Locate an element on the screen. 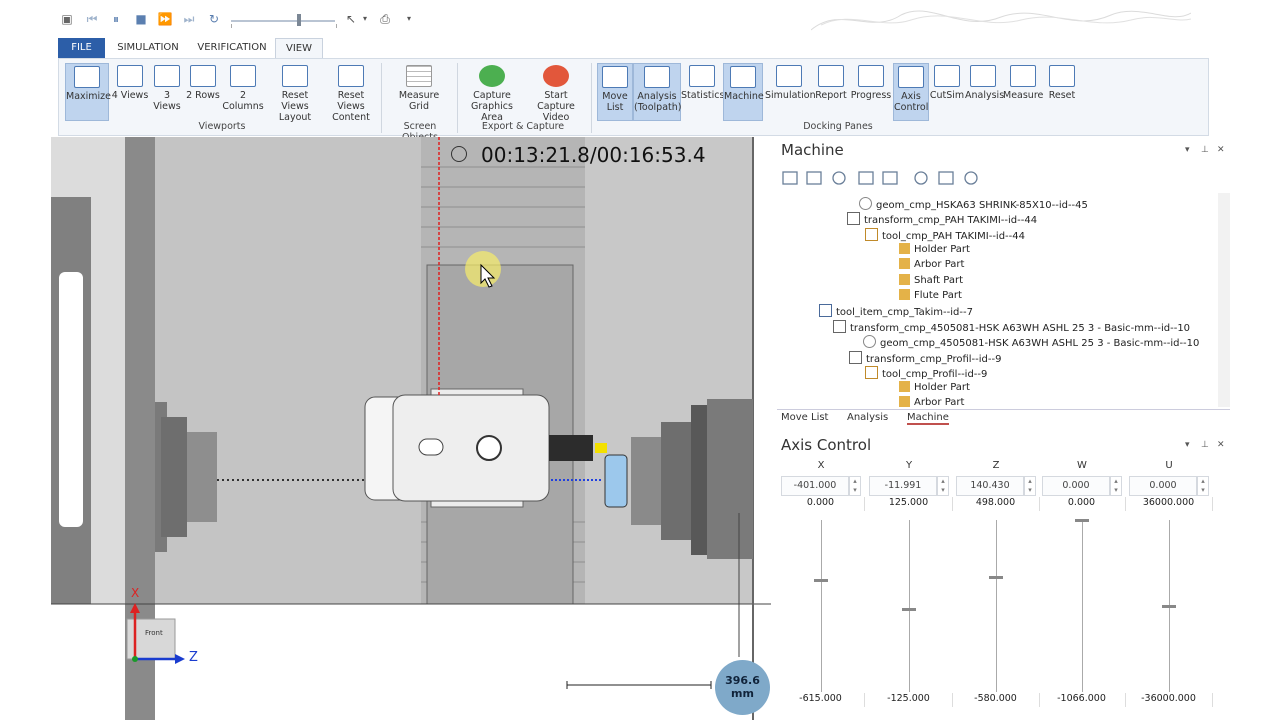 This screenshot has width=1280, height=720. machine-button: Machine is located at coordinates (743, 92).